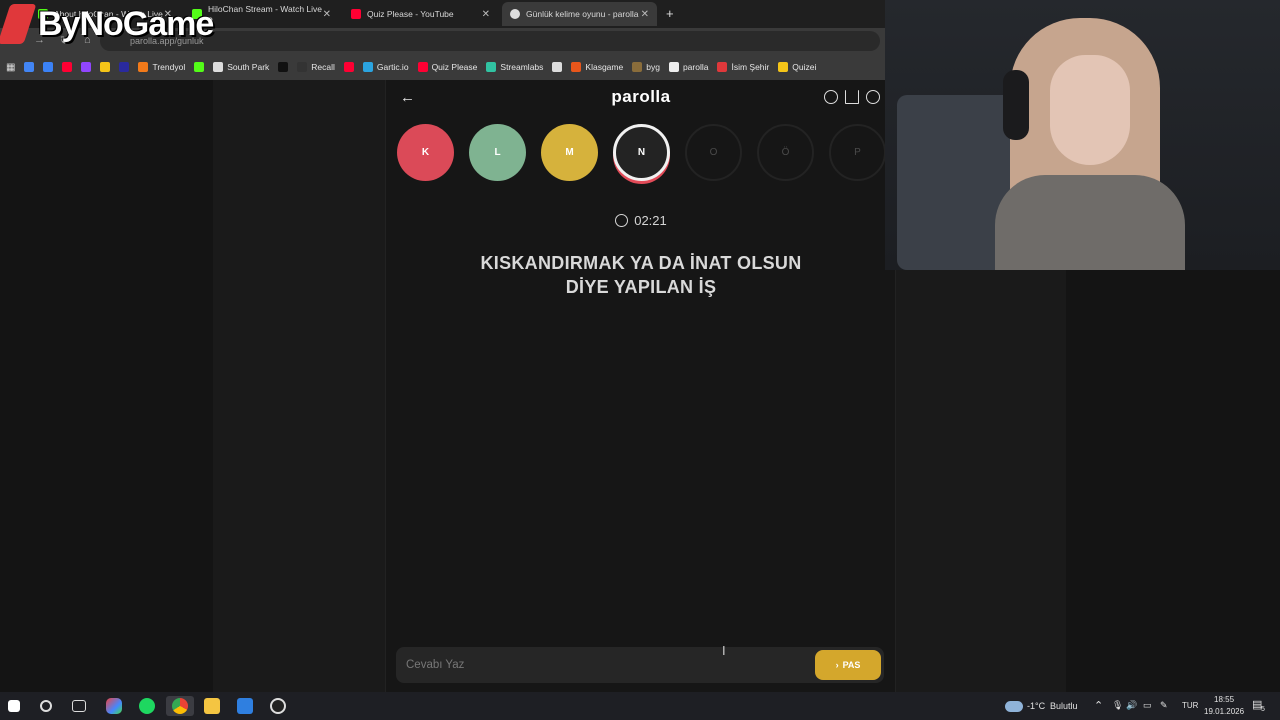 Image resolution: width=1280 pixels, height=720 pixels. What do you see at coordinates (695, 67) in the screenshot?
I see `bookmark-label: parolla` at bounding box center [695, 67].